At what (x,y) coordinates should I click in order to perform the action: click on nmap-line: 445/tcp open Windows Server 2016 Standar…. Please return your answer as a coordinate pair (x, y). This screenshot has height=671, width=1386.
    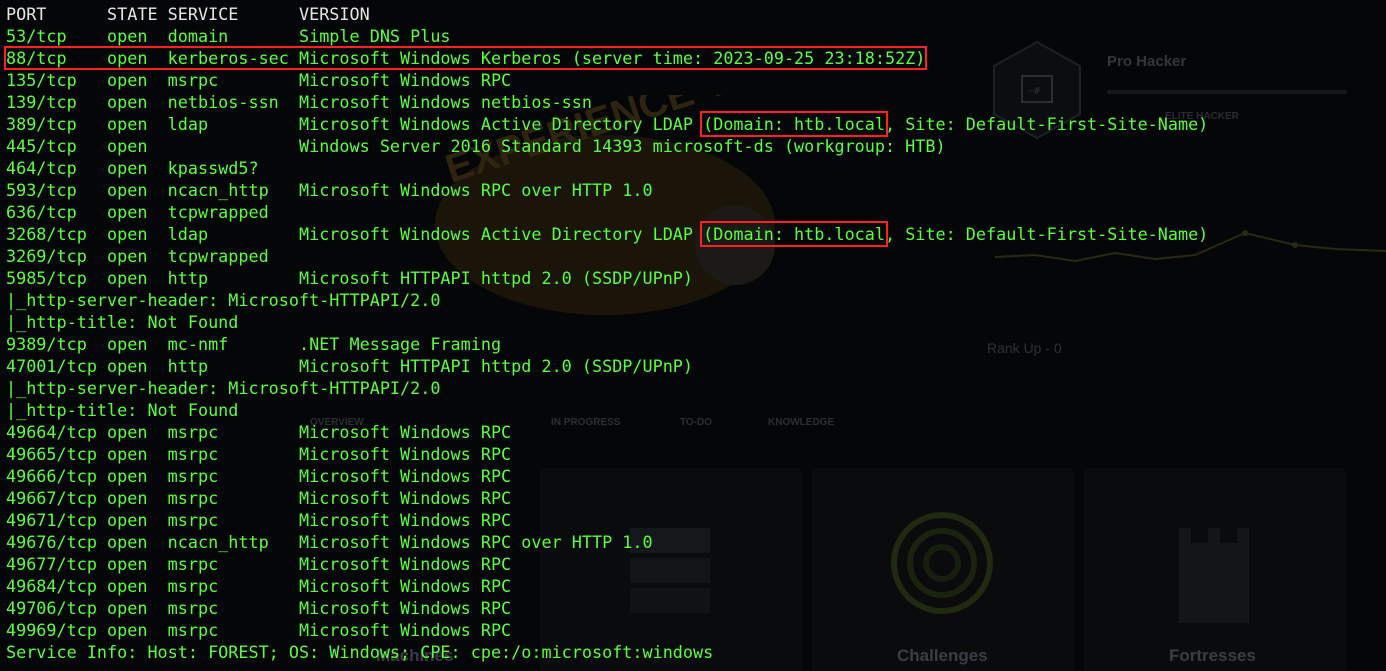
    Looking at the image, I should click on (476, 146).